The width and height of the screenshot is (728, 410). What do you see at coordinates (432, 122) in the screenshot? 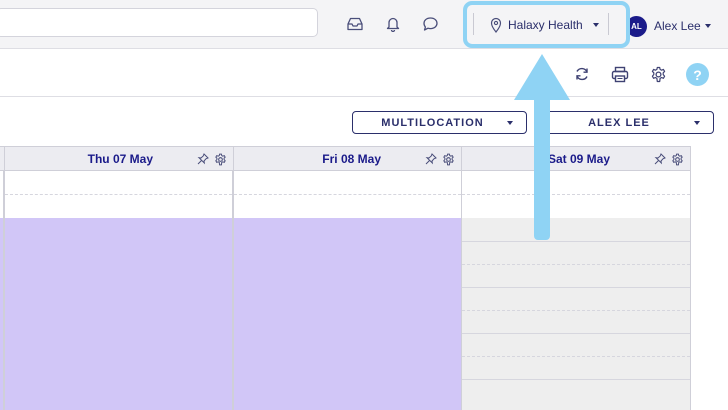
I see `location-dropdown-label: MULTILOCATION` at bounding box center [432, 122].